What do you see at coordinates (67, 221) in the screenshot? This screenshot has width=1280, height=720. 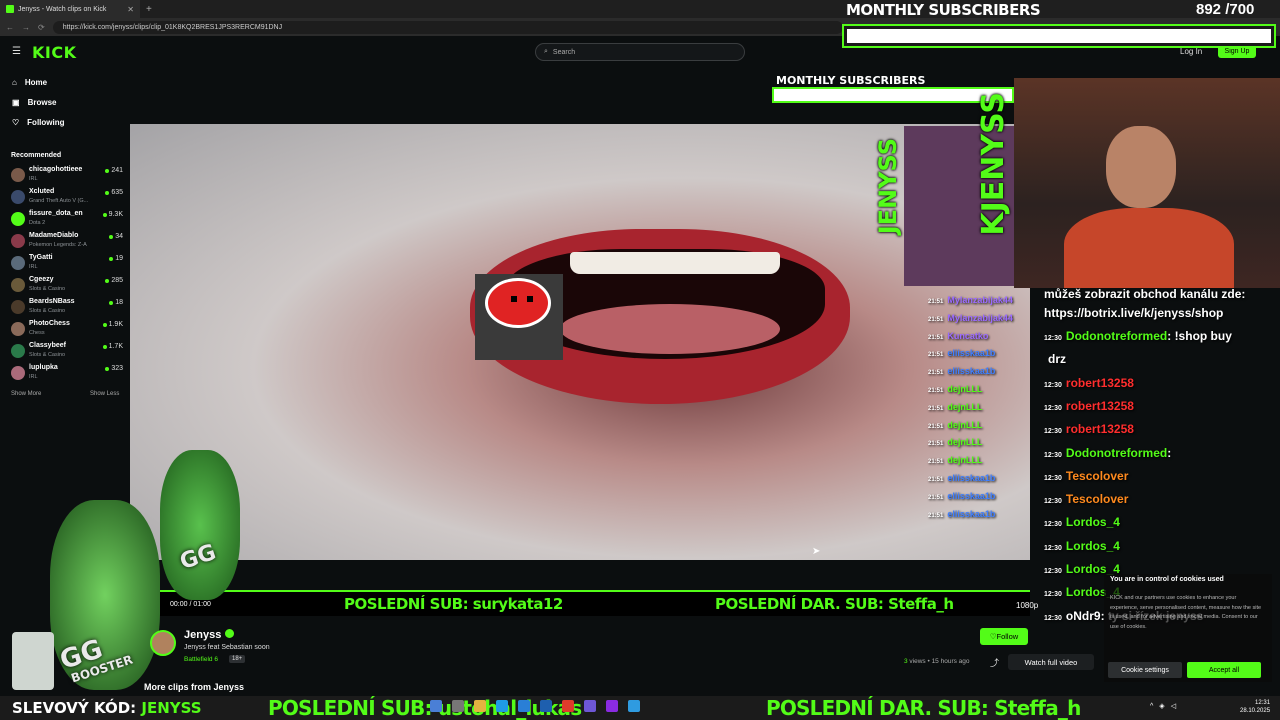 I see `sidebar-channel: fissure_dota_en Dota 2 9.3K` at bounding box center [67, 221].